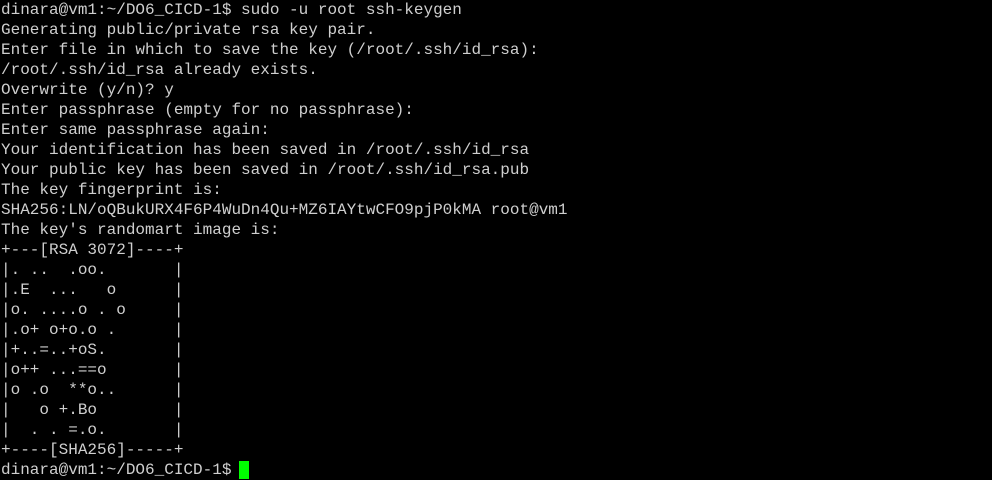 The height and width of the screenshot is (480, 992). Describe the element at coordinates (92, 250) in the screenshot. I see `randomart-border-top: +---[RSA 3072]----+` at that location.